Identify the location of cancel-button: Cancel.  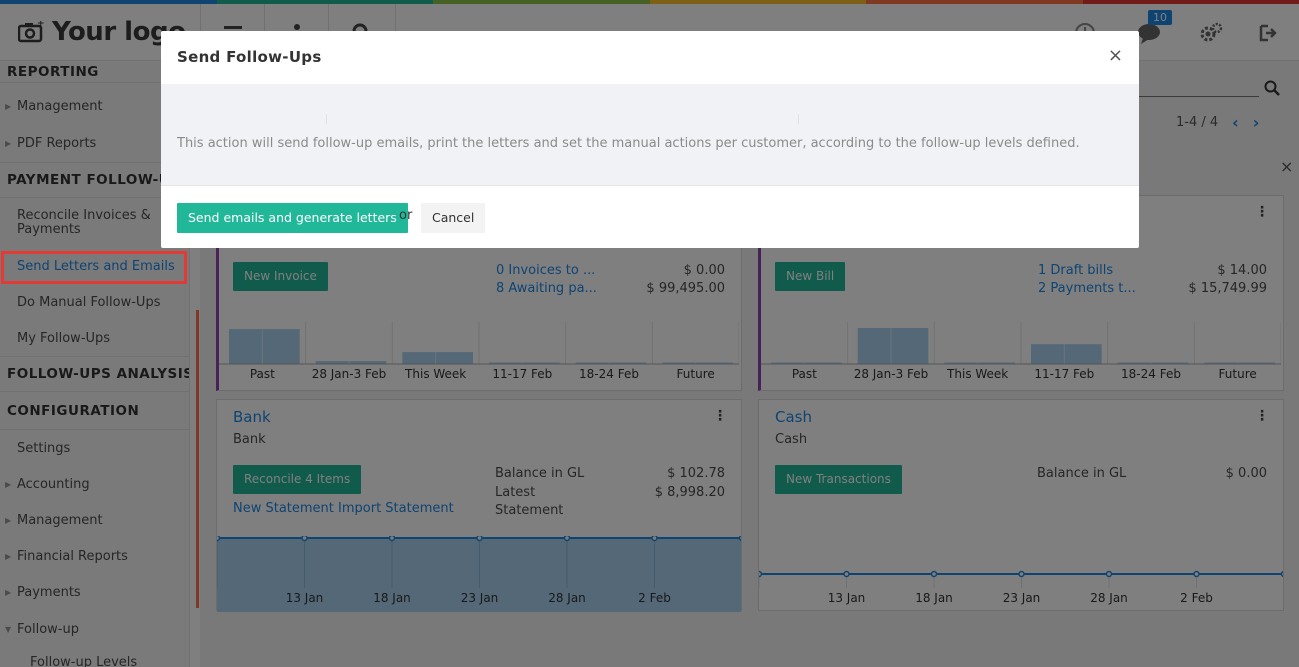
(453, 218).